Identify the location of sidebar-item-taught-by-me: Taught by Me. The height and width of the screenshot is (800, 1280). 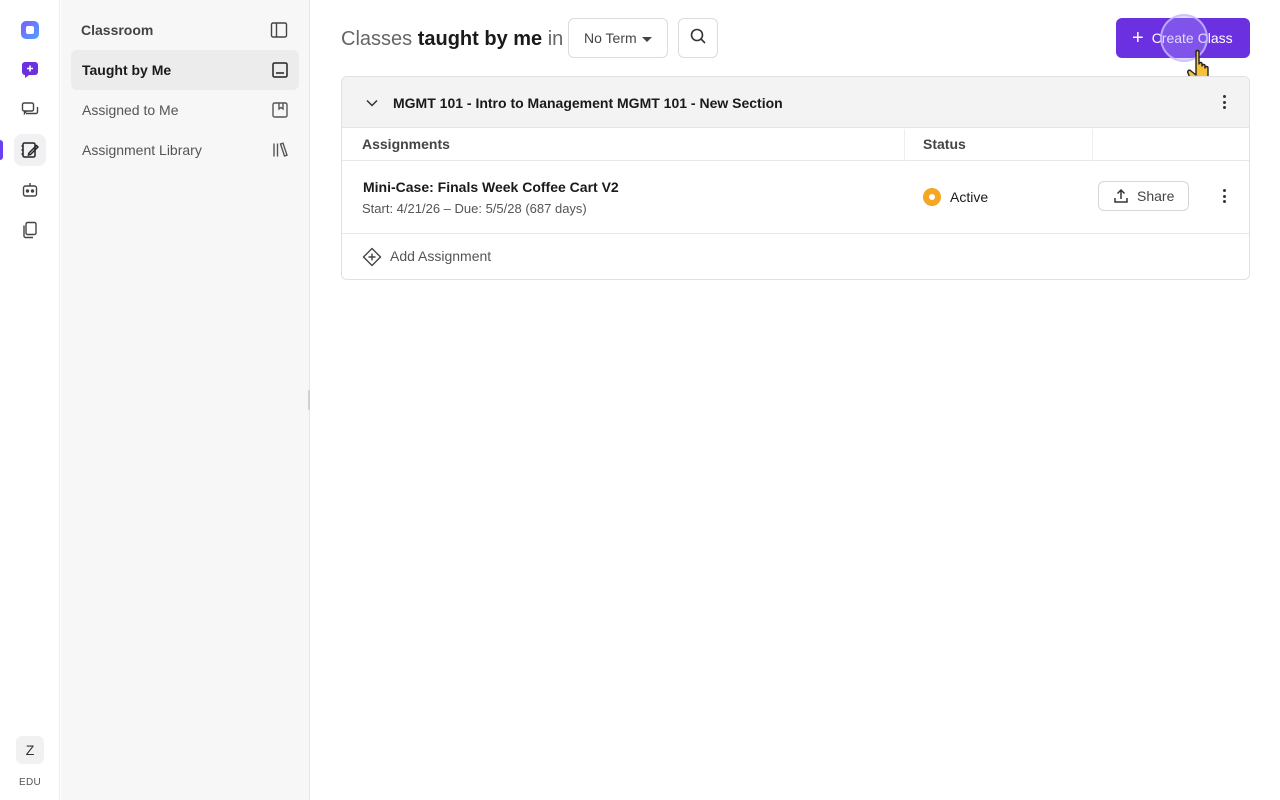
(185, 70).